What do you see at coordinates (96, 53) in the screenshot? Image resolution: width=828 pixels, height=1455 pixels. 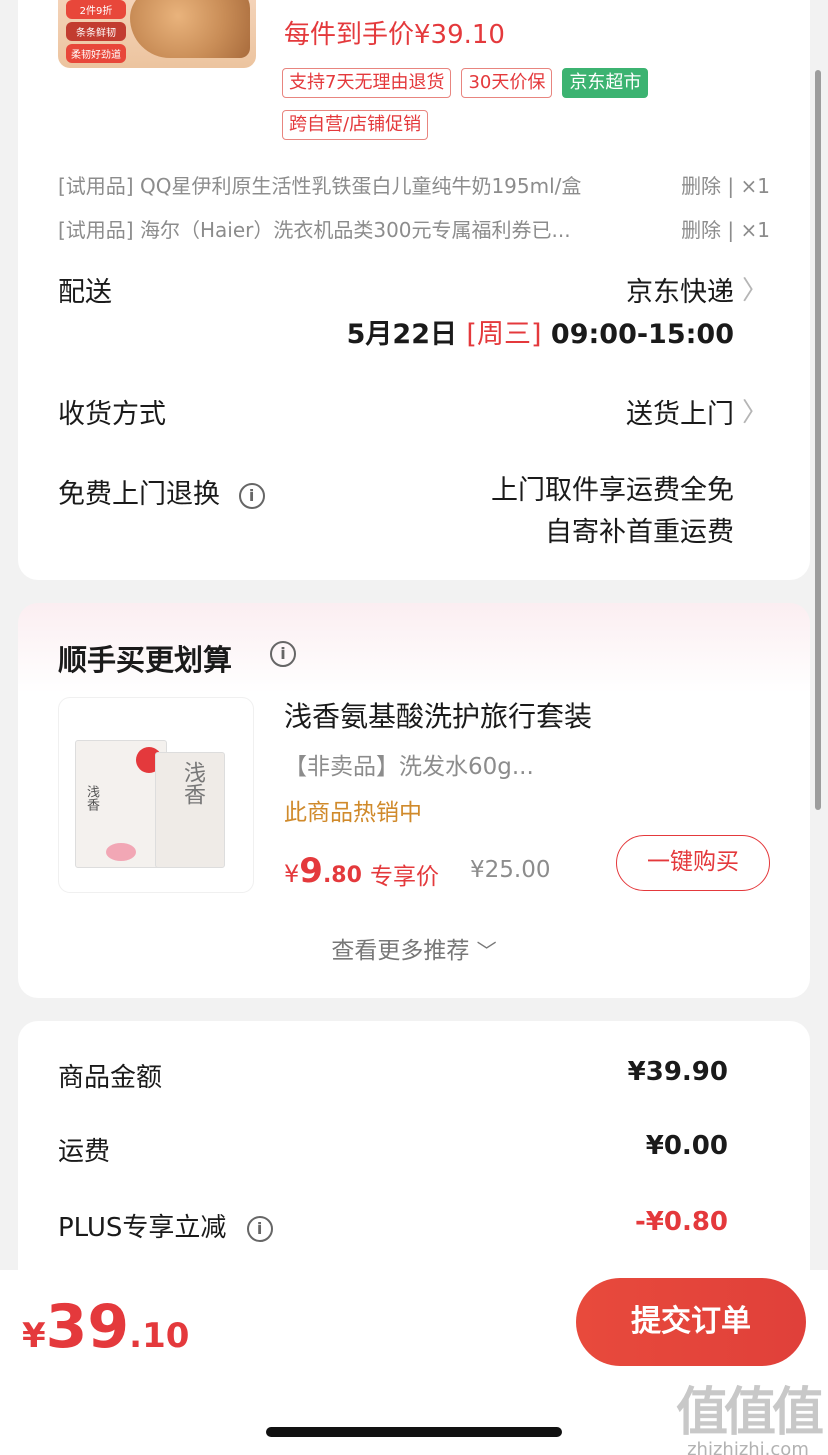 I see `thumbnail-promo-3: 柔韧好劲道` at bounding box center [96, 53].